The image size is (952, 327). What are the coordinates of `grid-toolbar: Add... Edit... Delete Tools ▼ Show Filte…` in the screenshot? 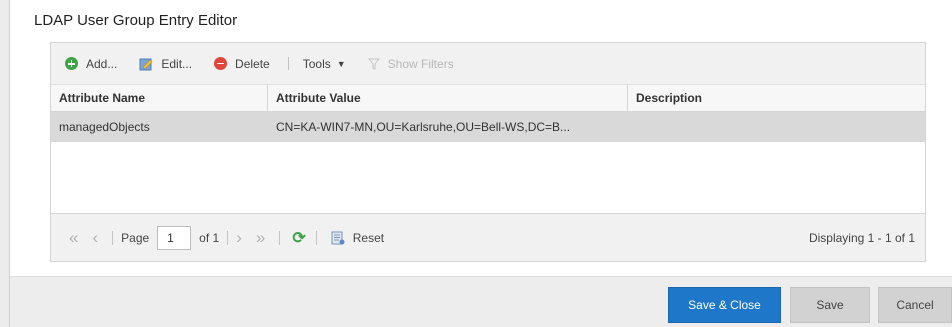 It's located at (488, 64).